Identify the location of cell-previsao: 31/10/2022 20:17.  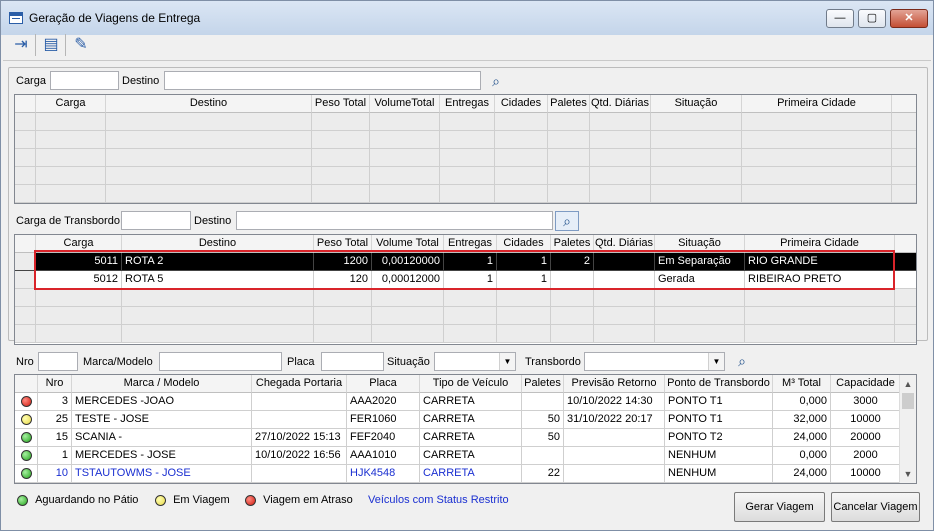
(614, 420).